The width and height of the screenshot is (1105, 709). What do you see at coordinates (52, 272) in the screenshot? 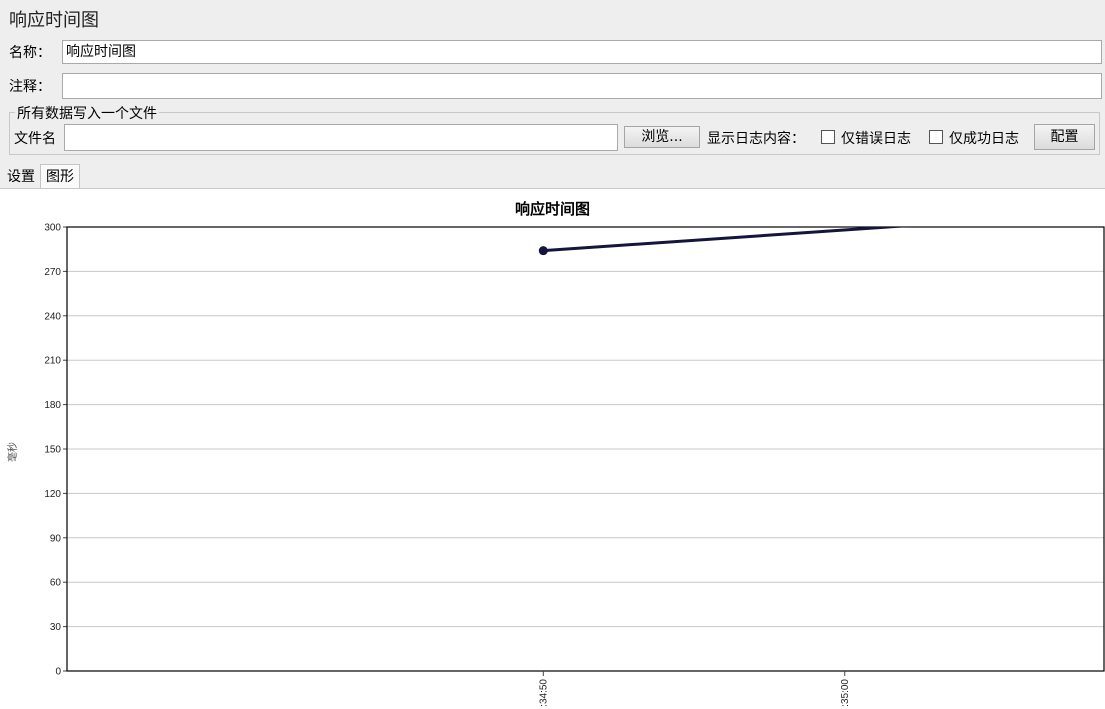
I see `y-tick-label: 270` at bounding box center [52, 272].